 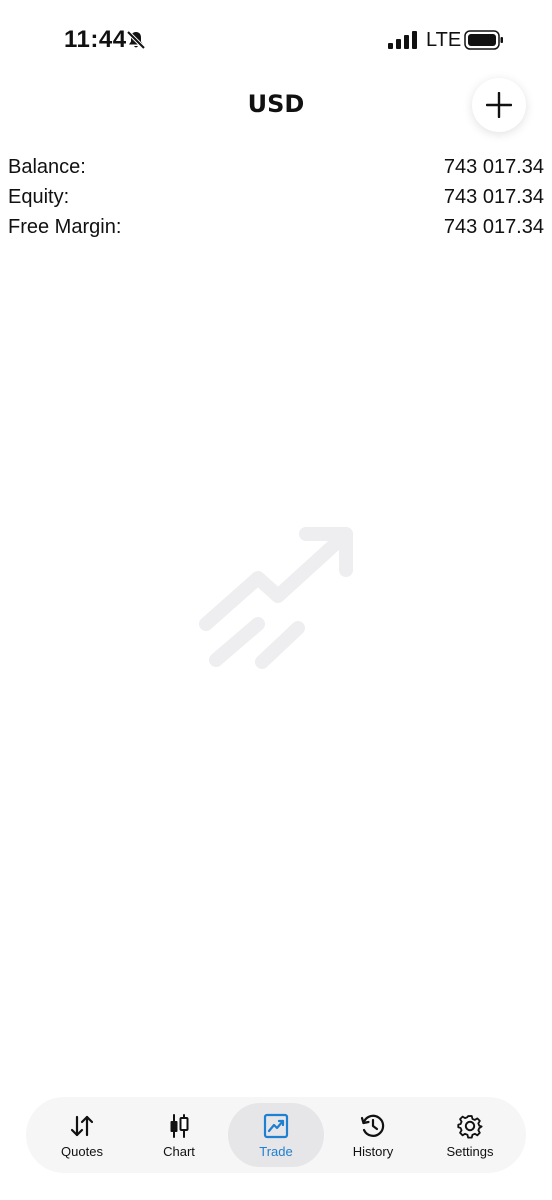 What do you see at coordinates (276, 227) in the screenshot?
I see `summary-row-free-margin: Free Margin: 743 017.34` at bounding box center [276, 227].